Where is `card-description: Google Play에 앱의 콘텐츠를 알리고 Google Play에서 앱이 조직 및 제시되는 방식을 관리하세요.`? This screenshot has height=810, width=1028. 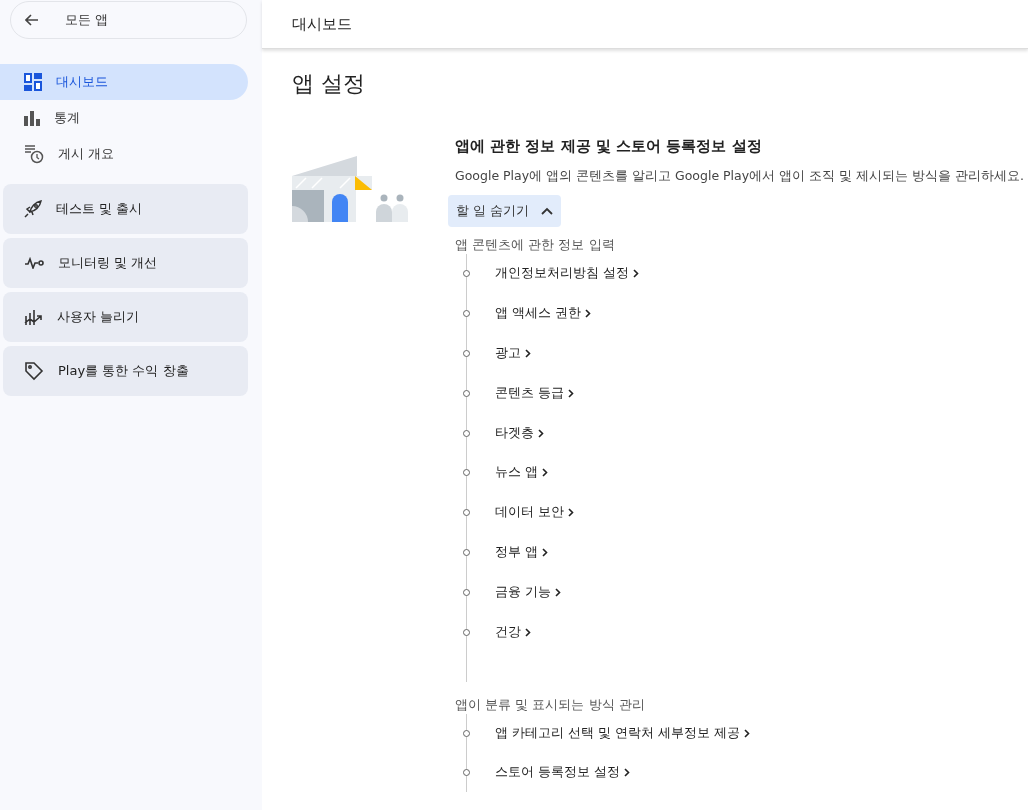 card-description: Google Play에 앱의 콘텐츠를 알리고 Google Play에서 앱이 조직 및 제시되는 방식을 관리하세요. is located at coordinates (739, 176).